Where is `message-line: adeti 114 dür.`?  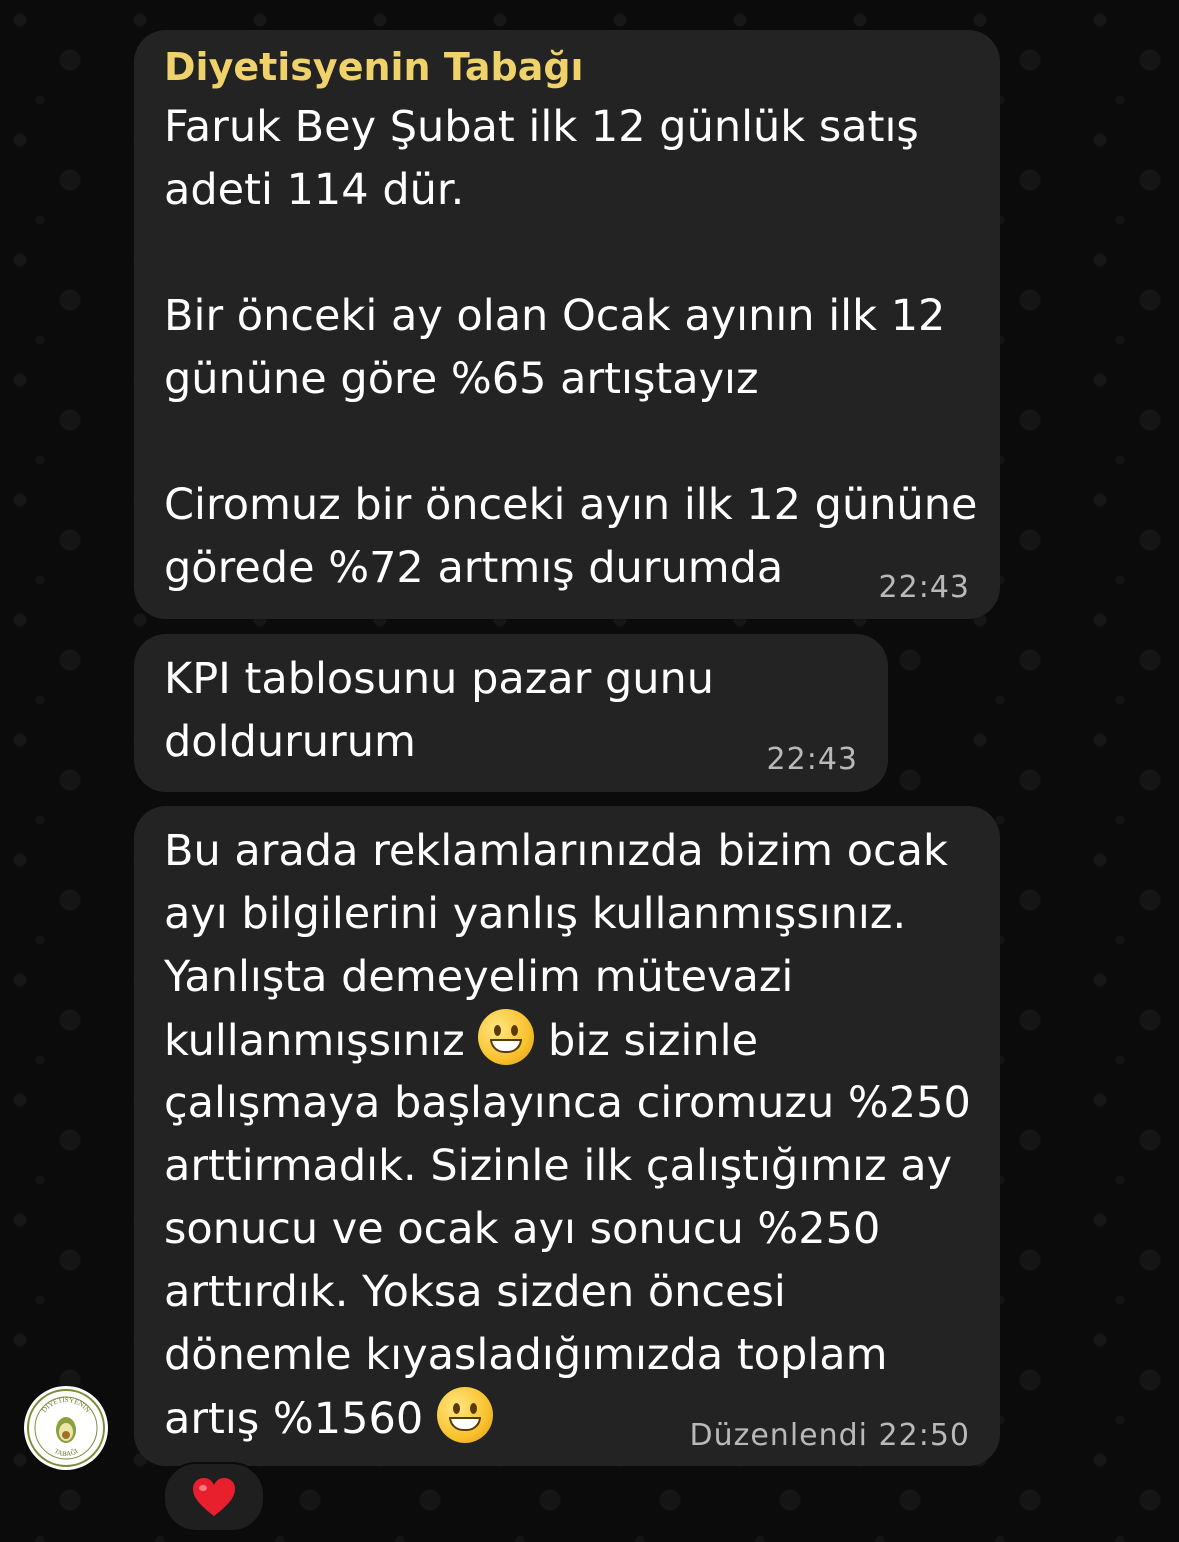 message-line: adeti 114 dür. is located at coordinates (314, 190).